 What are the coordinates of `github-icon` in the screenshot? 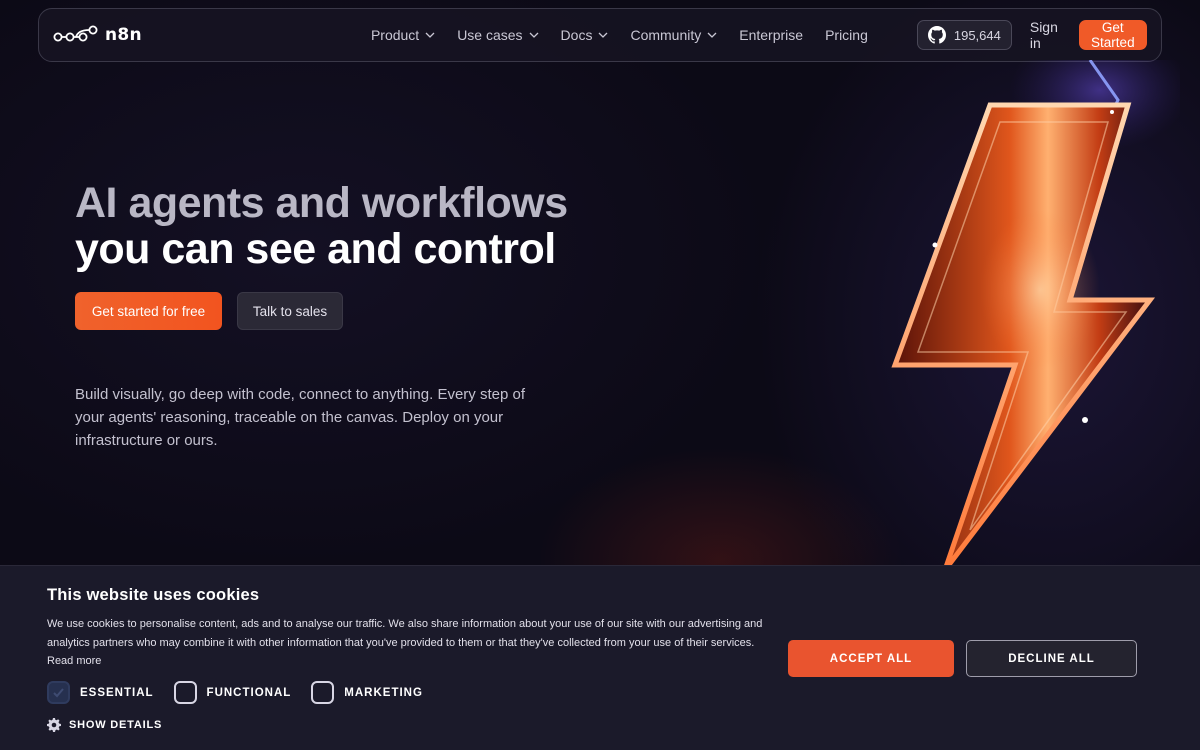 It's located at (936, 35).